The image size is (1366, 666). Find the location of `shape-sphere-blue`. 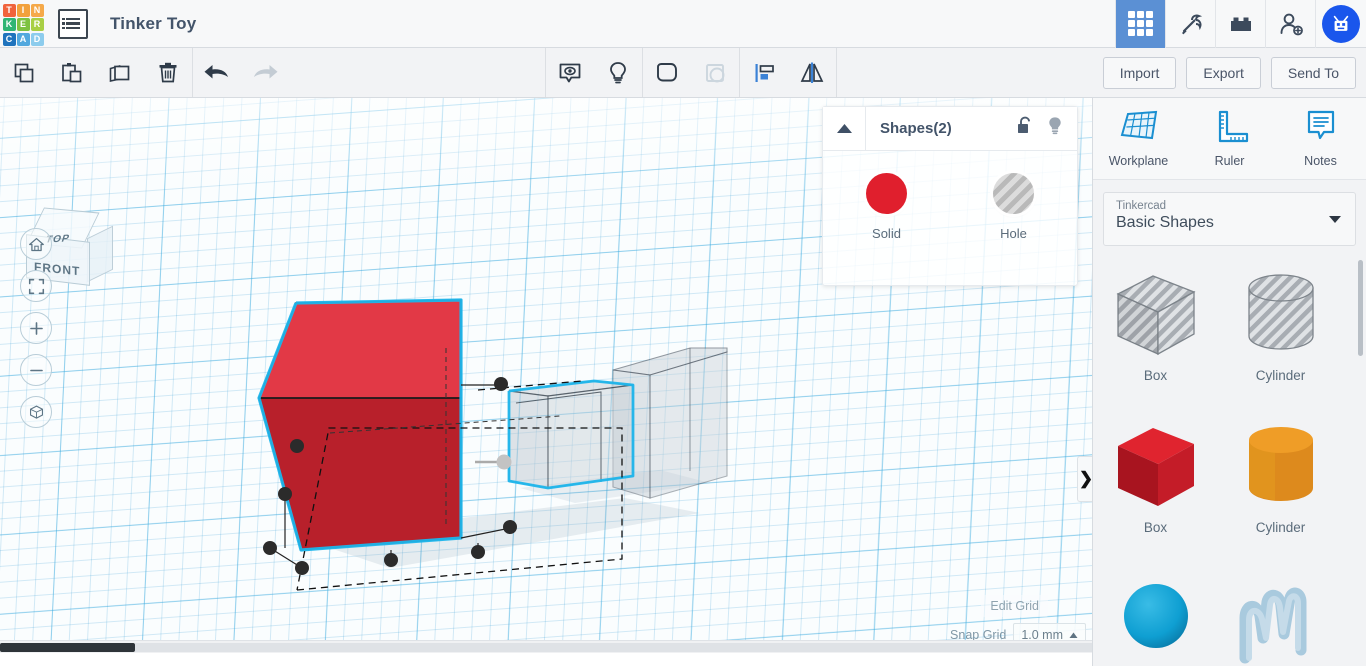

shape-sphere-blue is located at coordinates (1155, 612).